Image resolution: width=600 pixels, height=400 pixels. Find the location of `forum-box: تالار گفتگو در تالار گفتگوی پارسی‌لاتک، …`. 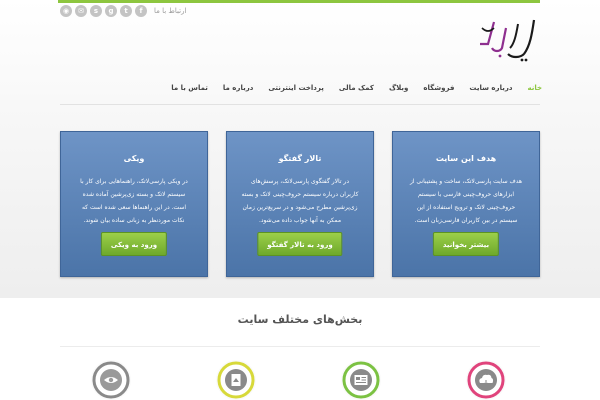

forum-box: تالار گفتگو در تالار گفتگوی پارسی‌لاتک، … is located at coordinates (300, 204).